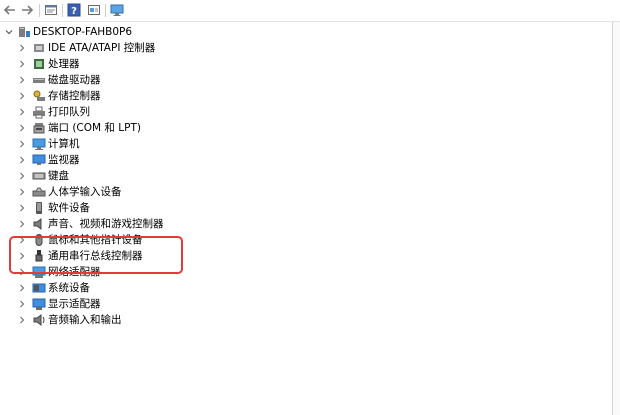 The image size is (620, 415). What do you see at coordinates (74, 96) in the screenshot?
I see `tree-item-label: 存储控制器` at bounding box center [74, 96].